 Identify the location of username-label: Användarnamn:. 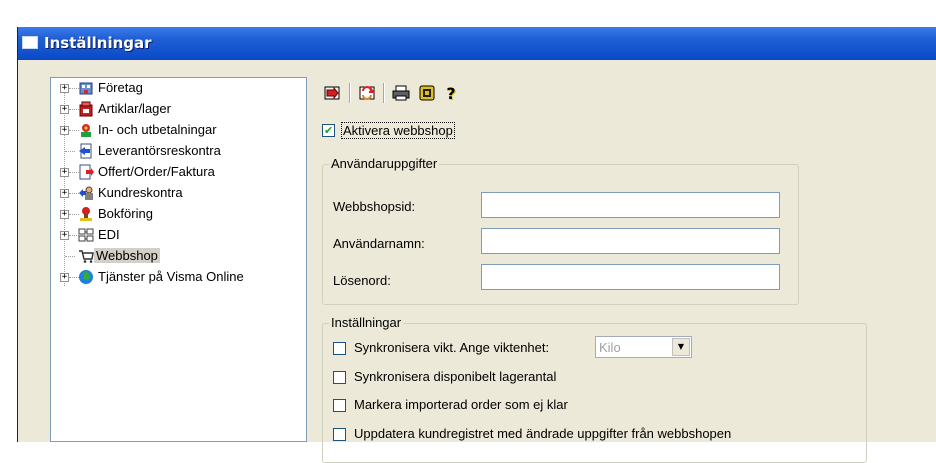
(379, 243).